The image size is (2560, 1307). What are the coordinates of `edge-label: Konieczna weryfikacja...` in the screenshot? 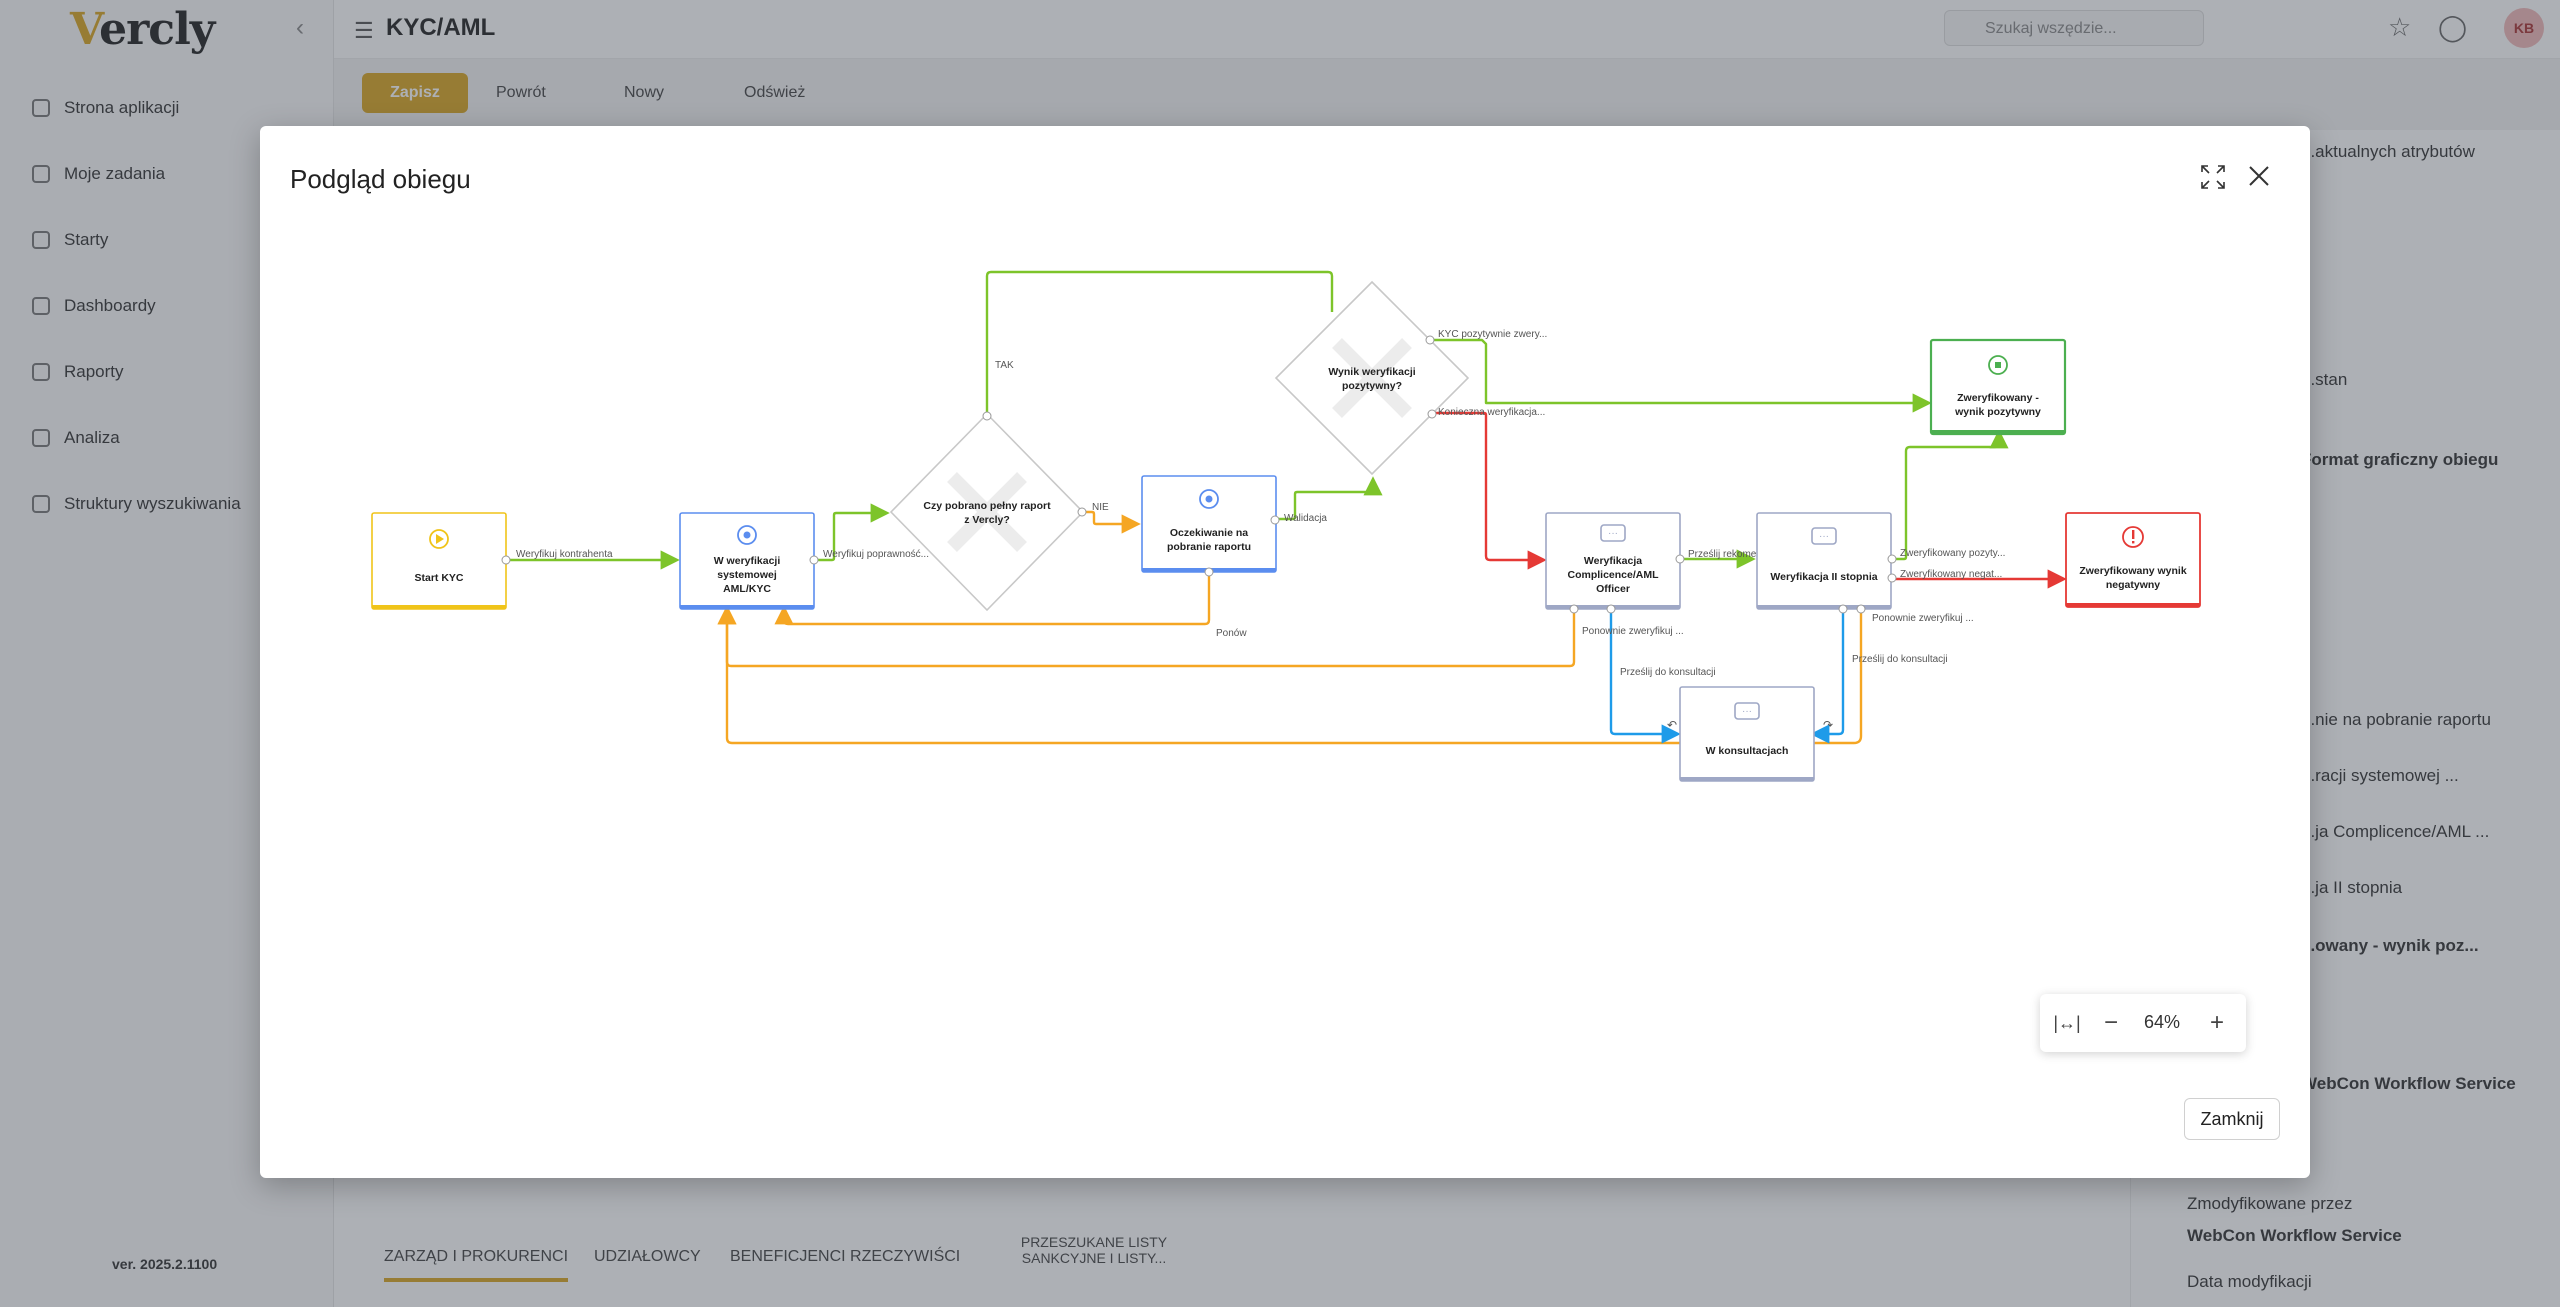 It's located at (1491, 412).